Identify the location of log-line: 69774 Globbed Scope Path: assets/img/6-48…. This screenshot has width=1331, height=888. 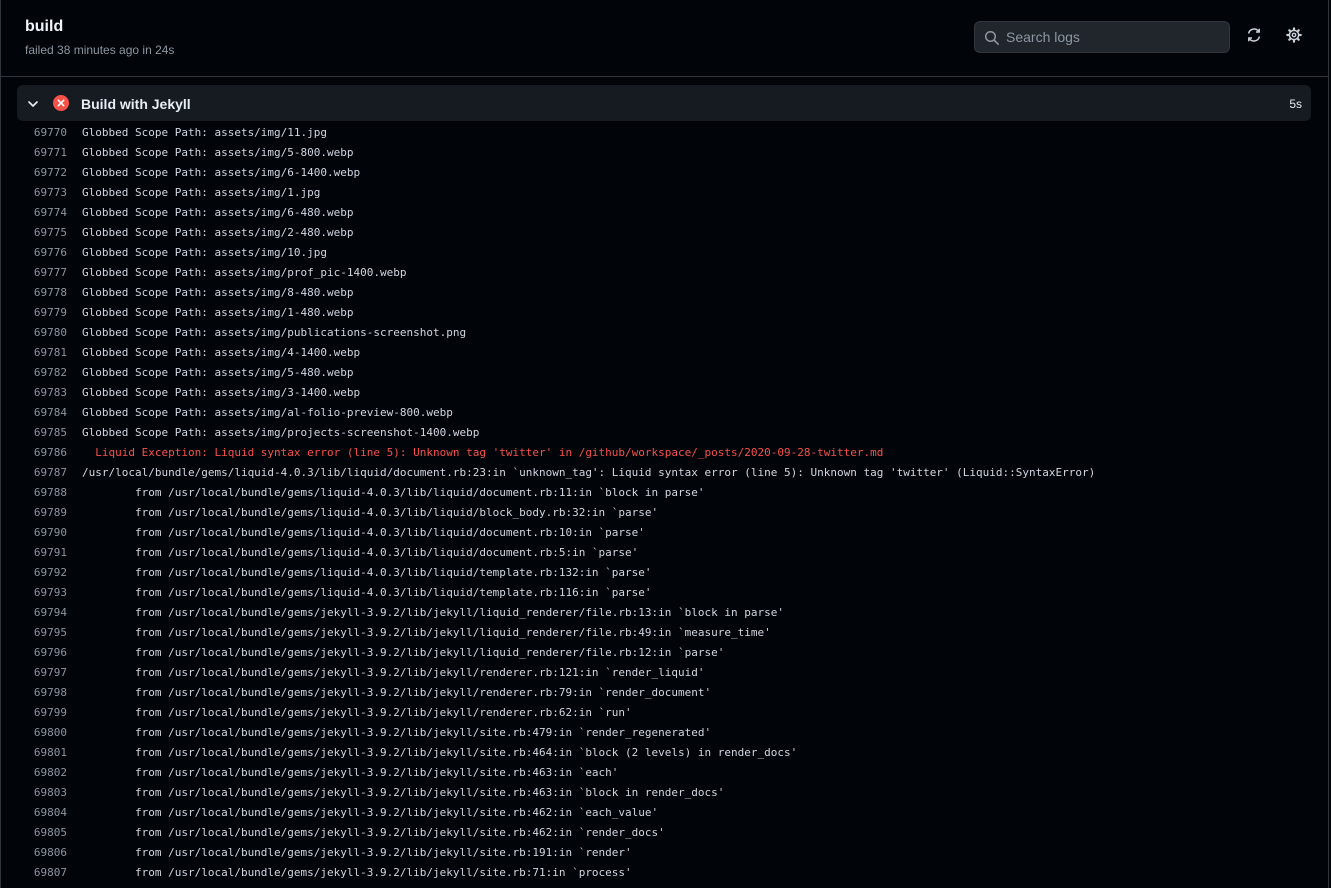
(664, 212).